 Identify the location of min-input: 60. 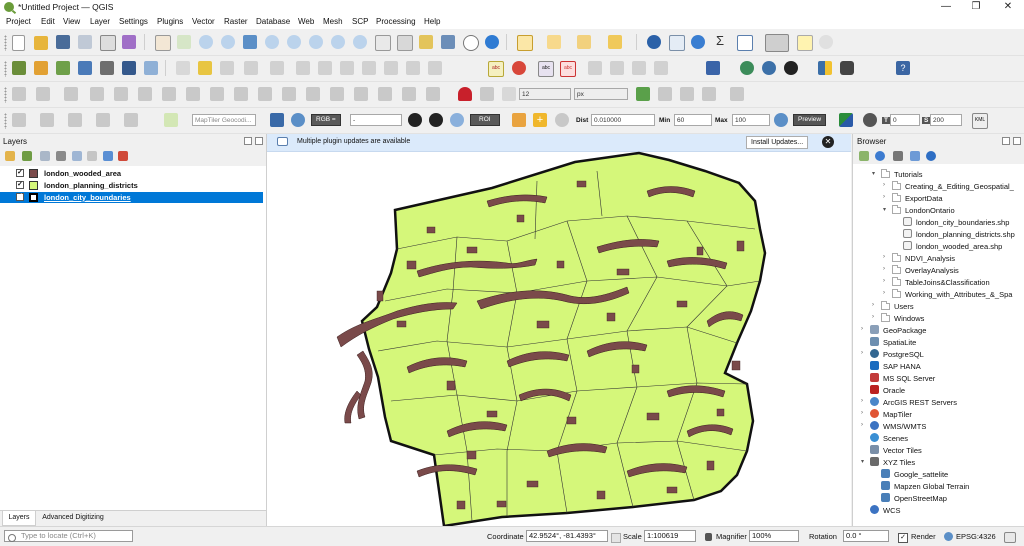
(693, 120).